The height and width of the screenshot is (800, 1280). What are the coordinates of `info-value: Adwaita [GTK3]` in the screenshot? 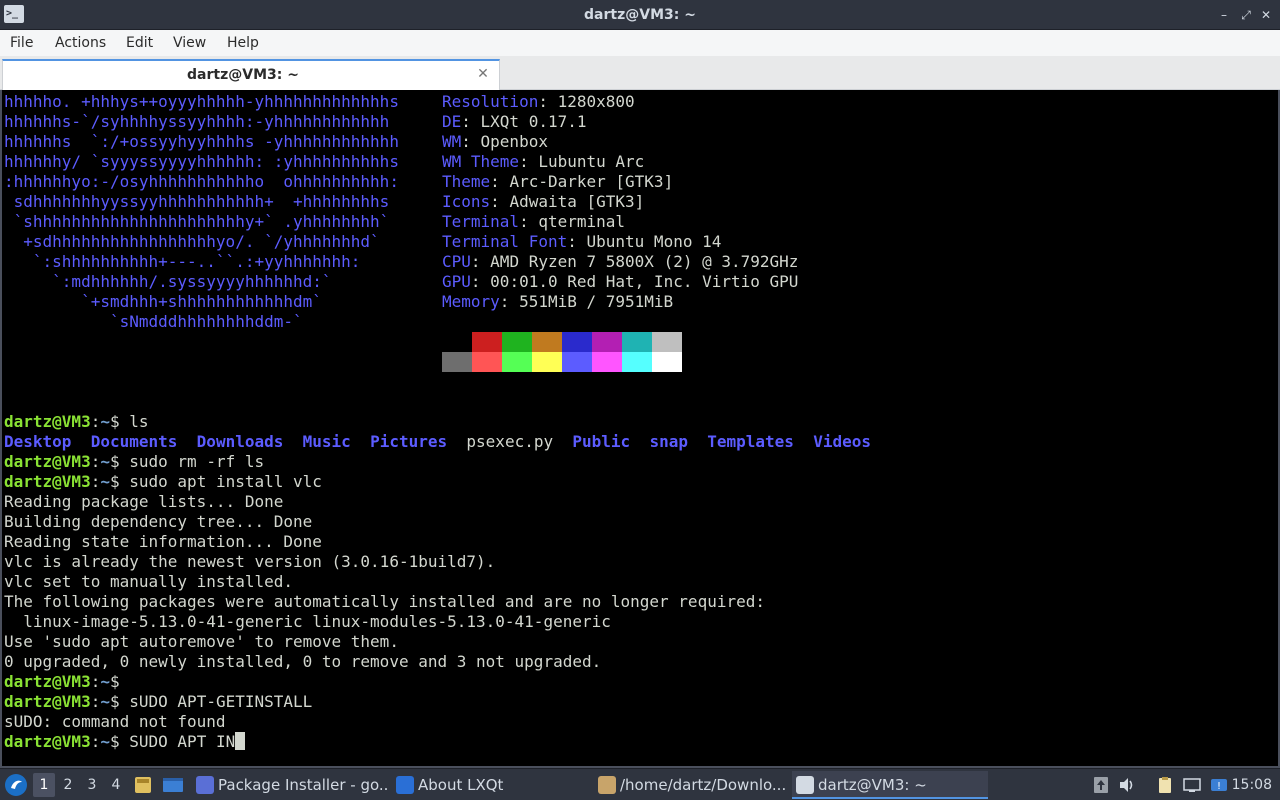 It's located at (577, 201).